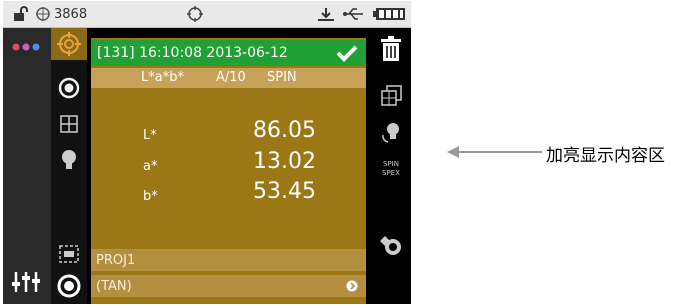 This screenshot has height=305, width=694. Describe the element at coordinates (354, 14) in the screenshot. I see `usb-icon` at that location.